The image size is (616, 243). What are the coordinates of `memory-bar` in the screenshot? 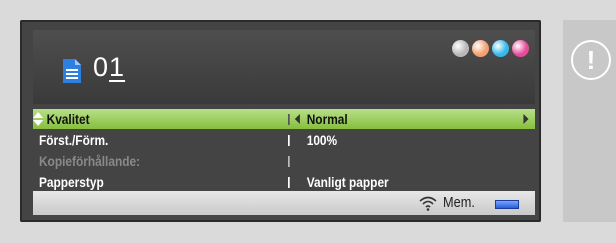 It's located at (507, 204).